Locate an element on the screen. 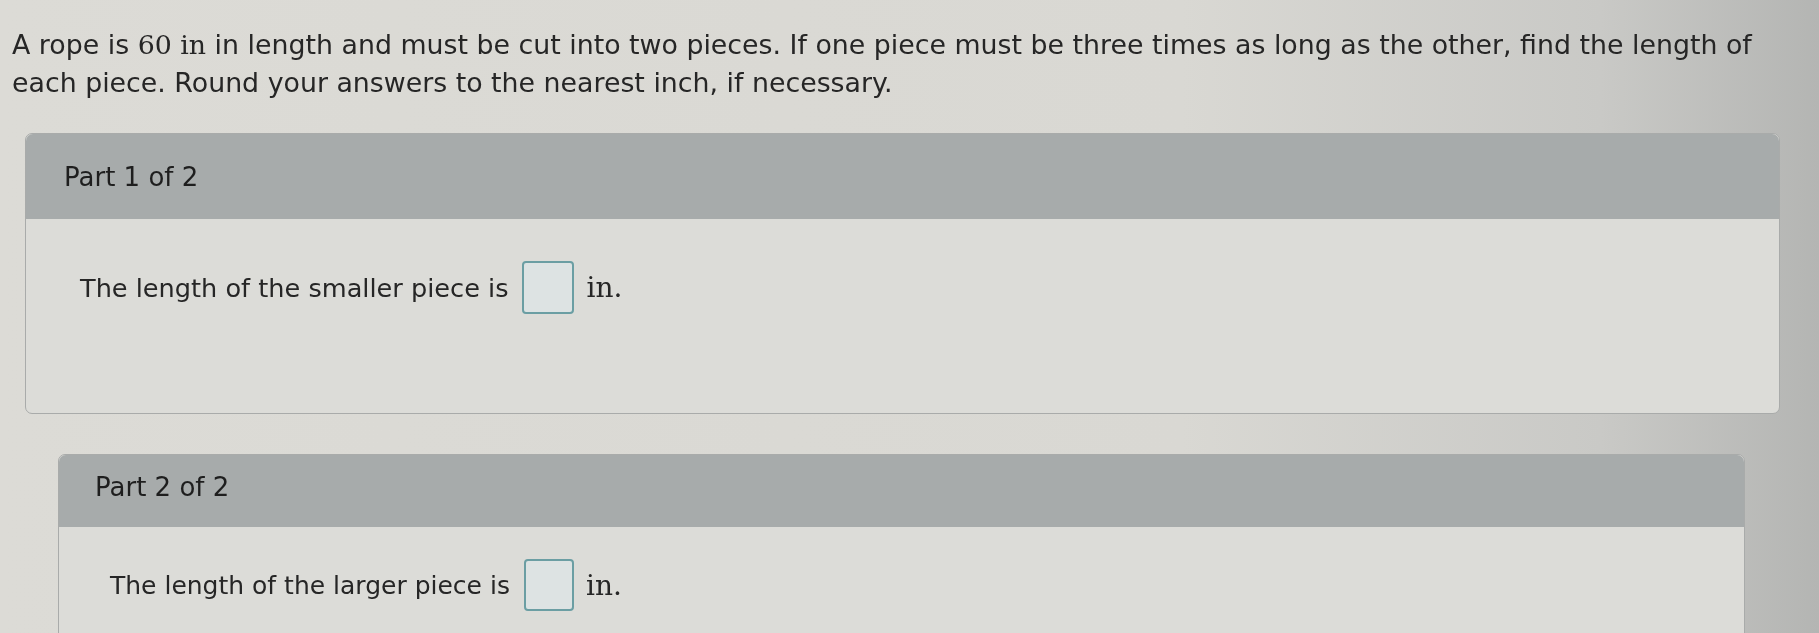 The height and width of the screenshot is (633, 1819). part-header: Part 1 of 2 is located at coordinates (902, 176).